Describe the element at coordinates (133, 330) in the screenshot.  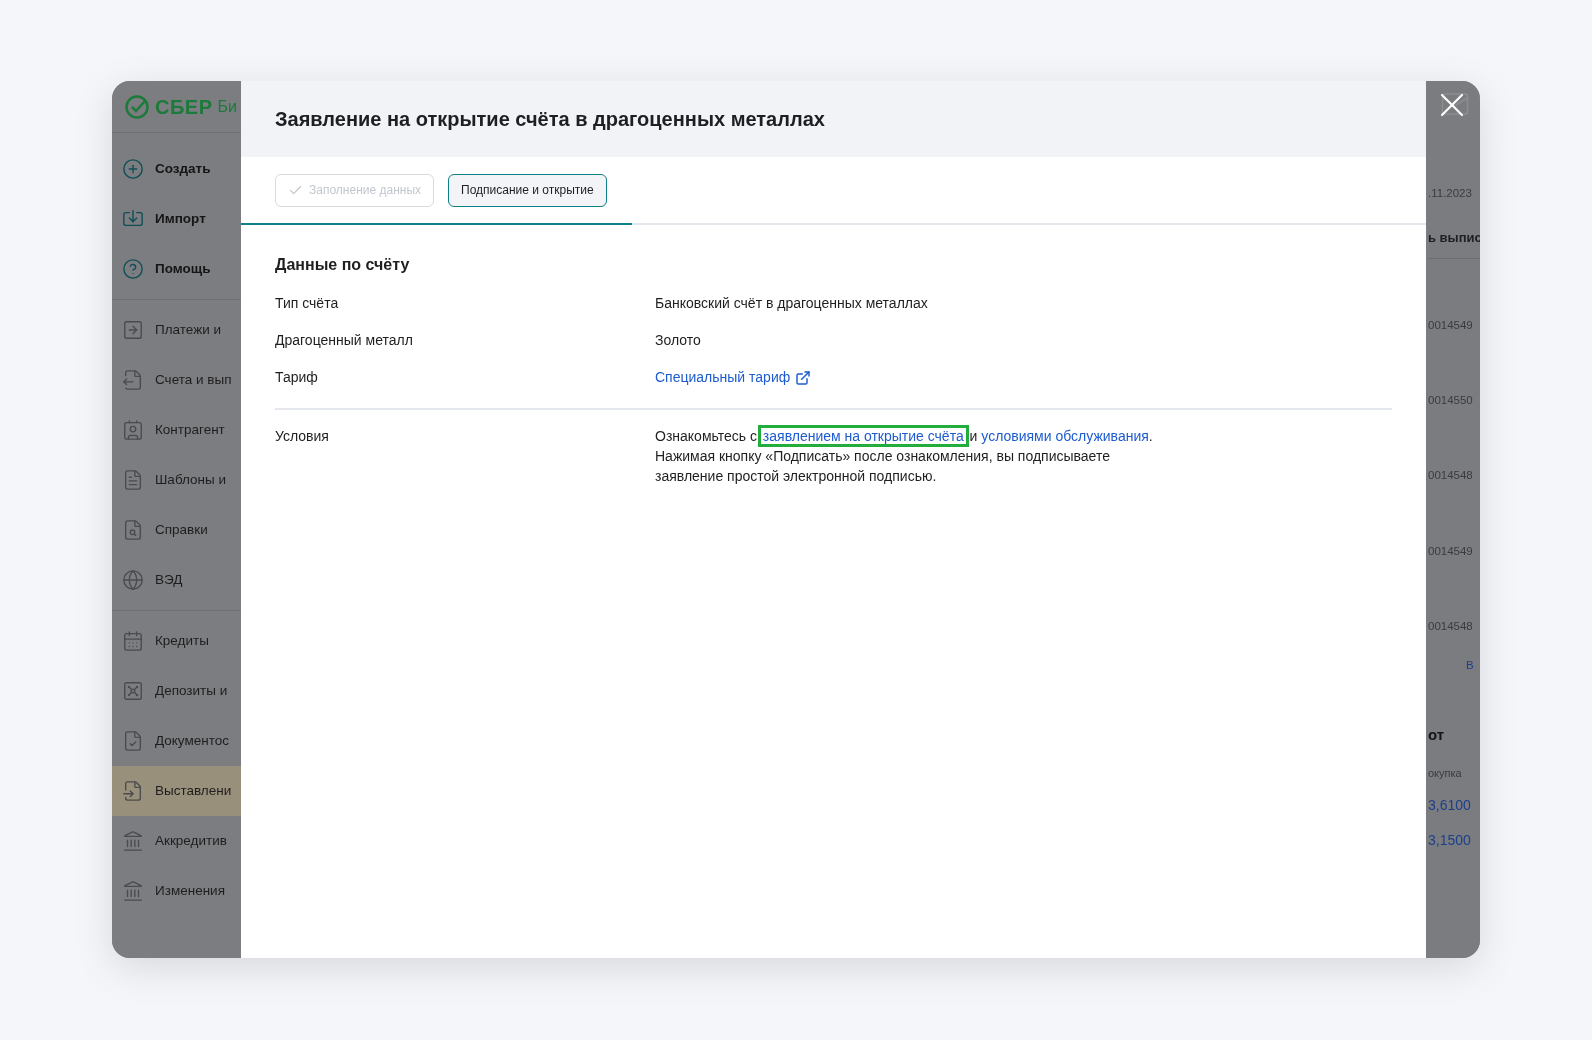
I see `arrow-square-icon` at that location.